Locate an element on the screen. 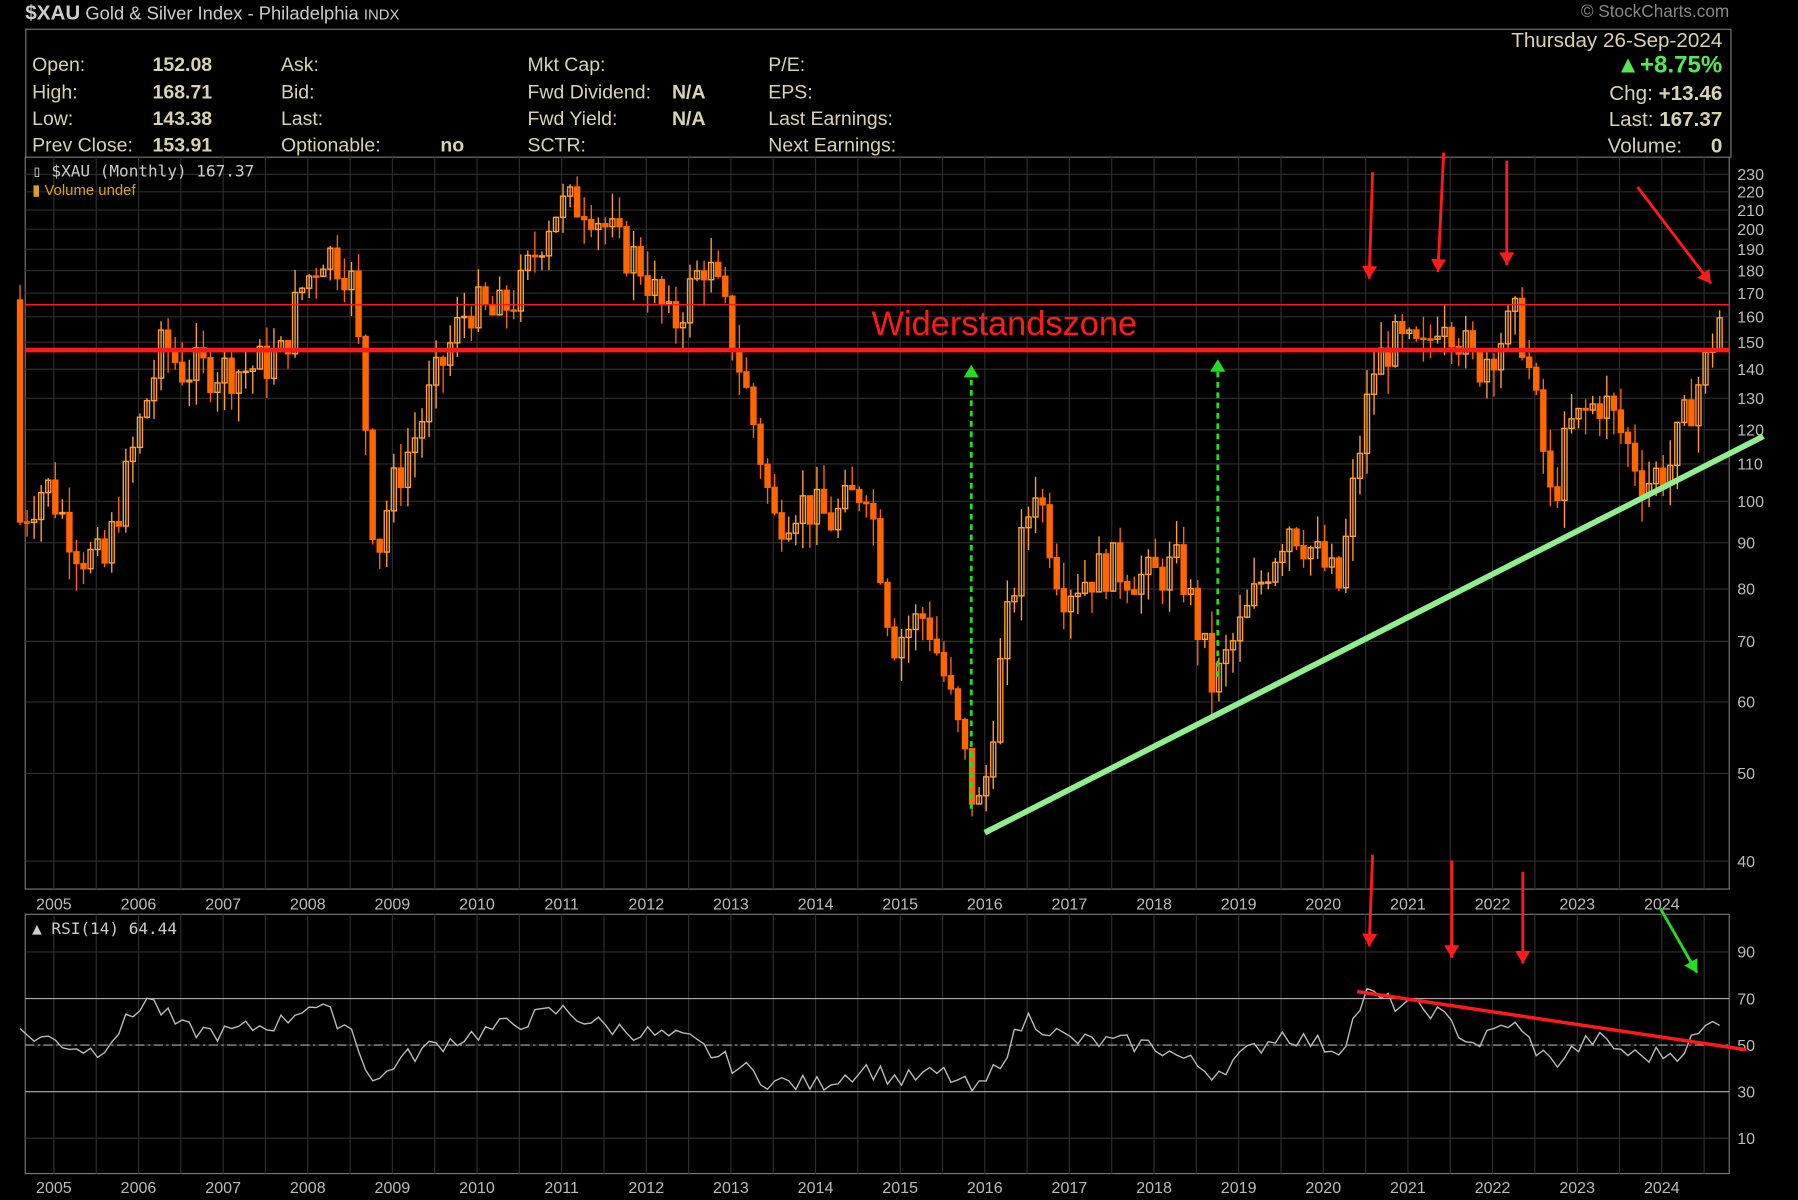  rsi-year-tick-label: 2006 is located at coordinates (139, 1188).